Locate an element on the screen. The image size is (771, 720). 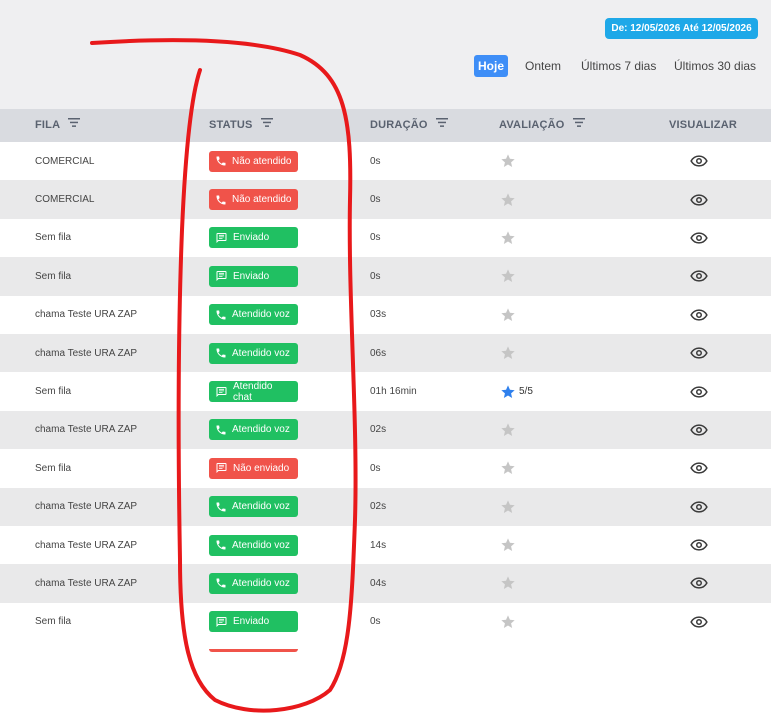
column-avaliacao: AVALIAÇÃO is located at coordinates (542, 125).